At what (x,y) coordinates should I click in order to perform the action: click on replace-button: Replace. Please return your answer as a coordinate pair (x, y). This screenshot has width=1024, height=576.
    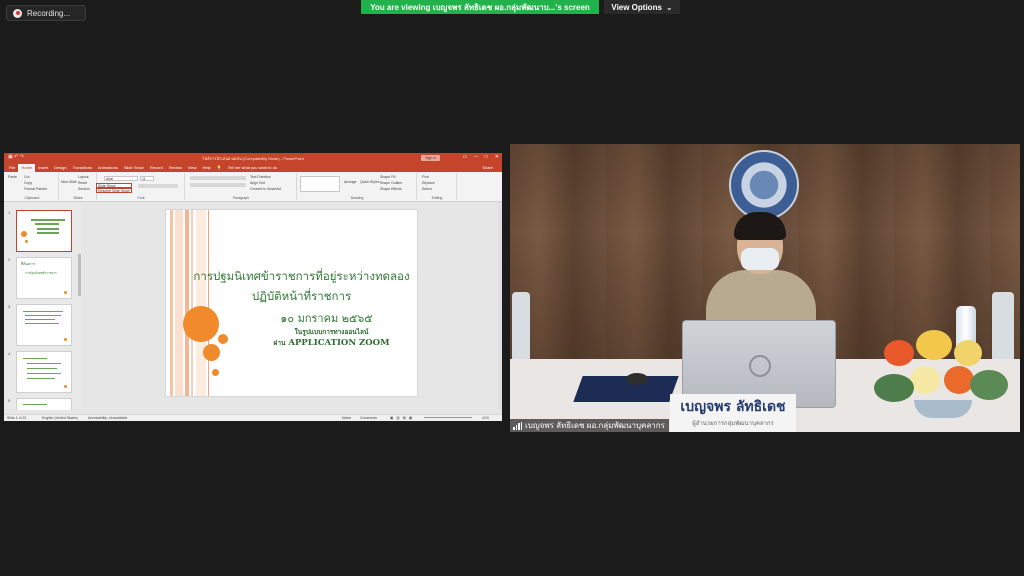
    Looking at the image, I should click on (428, 183).